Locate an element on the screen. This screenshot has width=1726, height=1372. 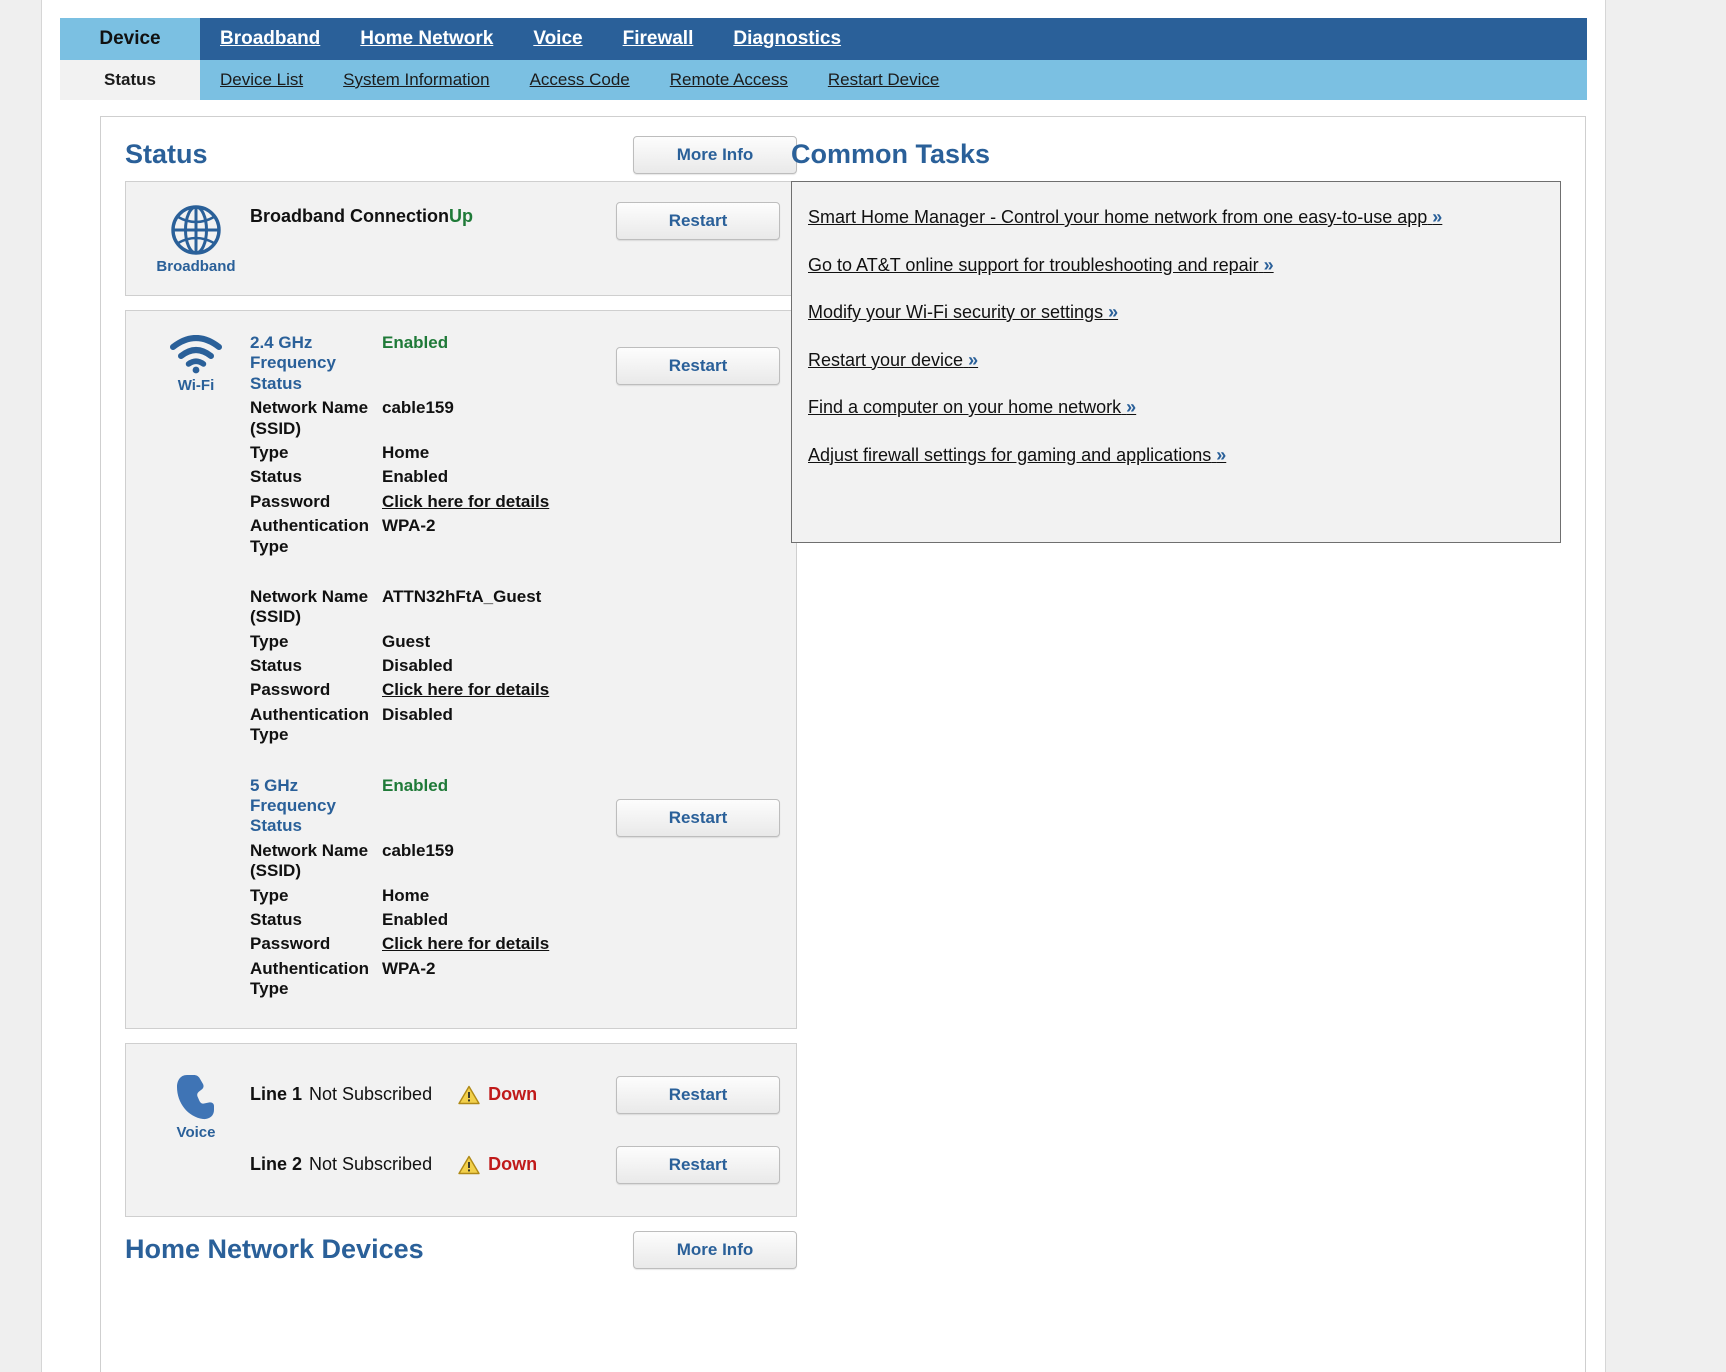
voice-line-2-label: Line 2 is located at coordinates (276, 1164).